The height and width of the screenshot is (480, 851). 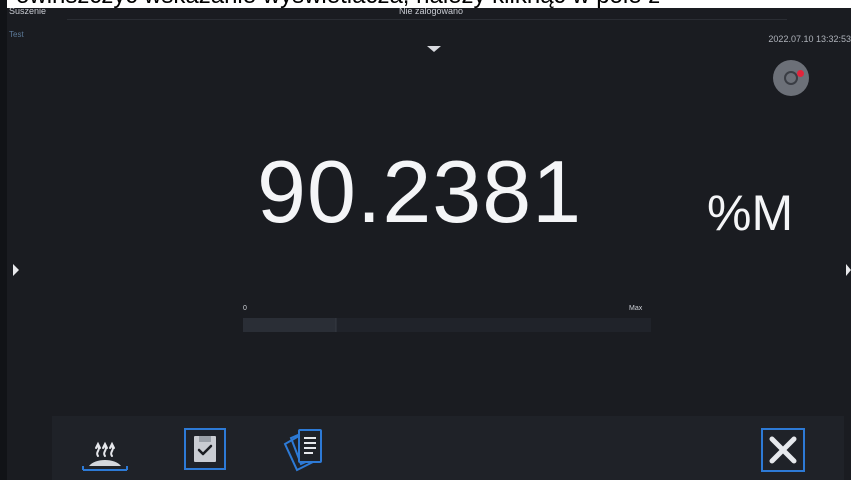 What do you see at coordinates (431, 12) in the screenshot?
I see `user-status: Nie zalogowano` at bounding box center [431, 12].